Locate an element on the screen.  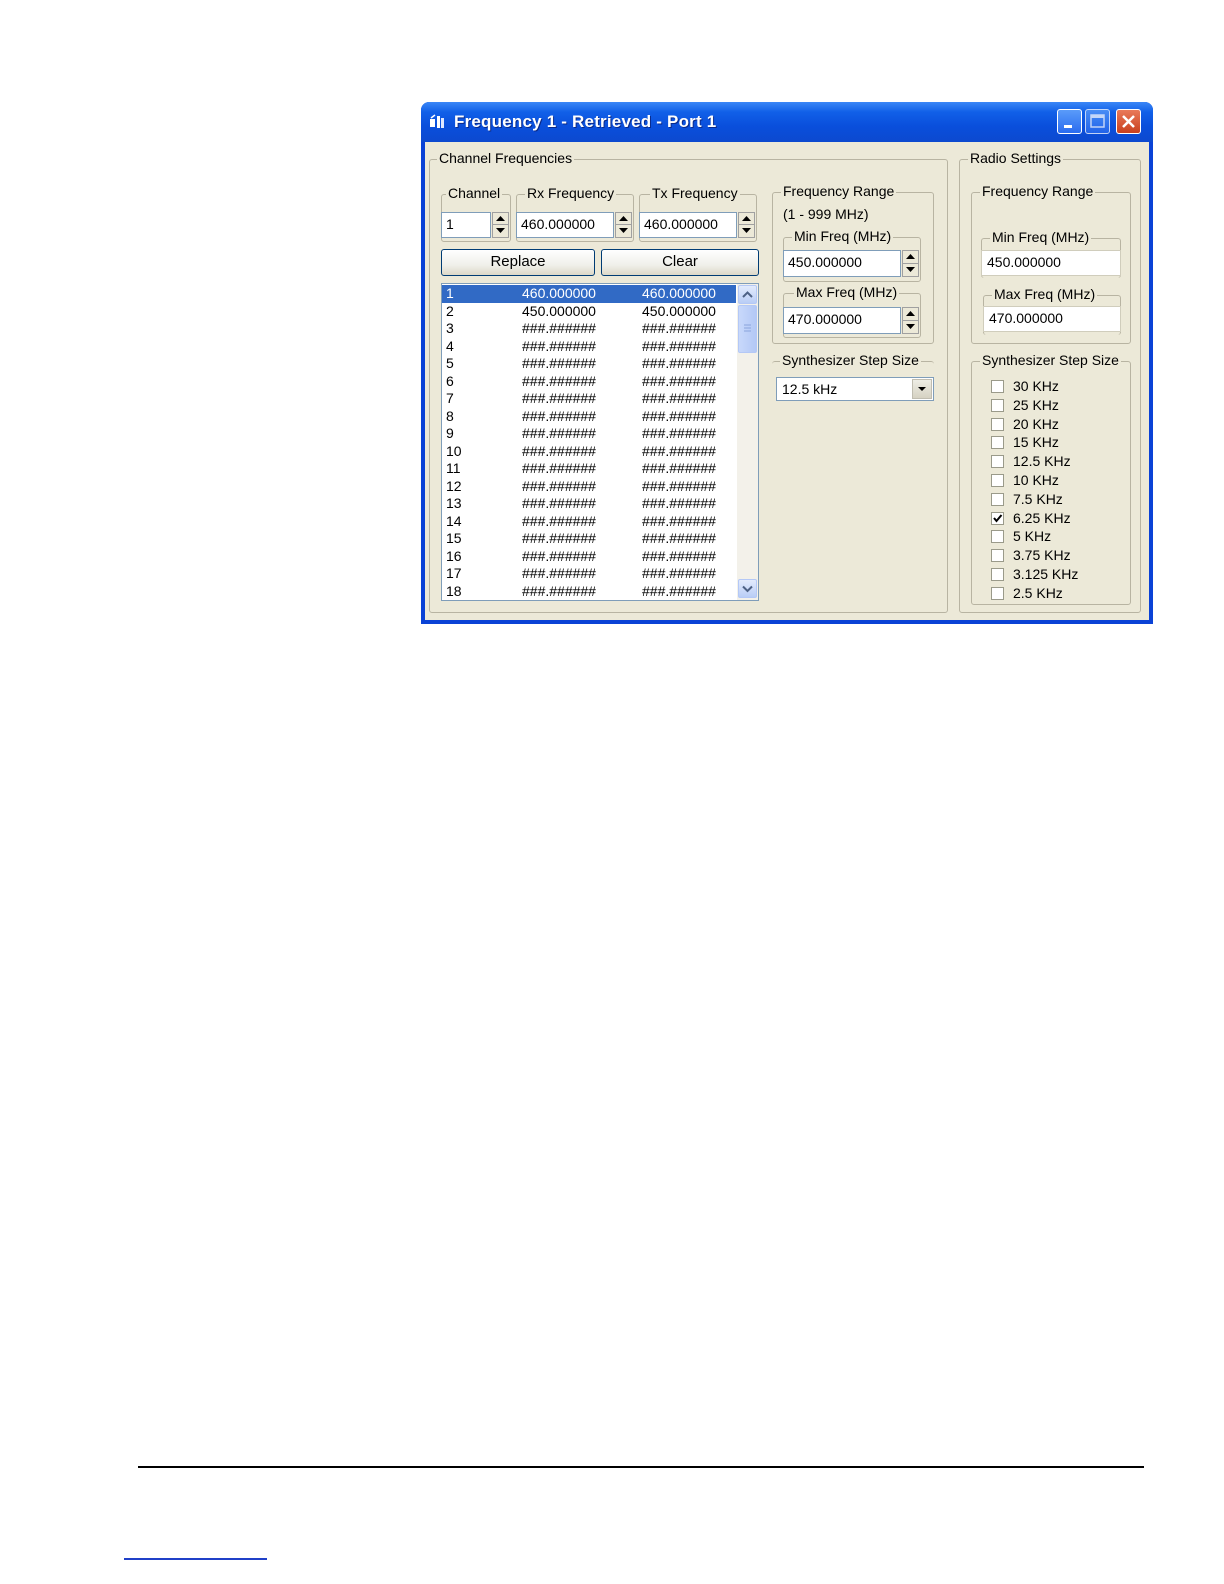
channel-list-row: 16 ###.###### ###.###### is located at coordinates (589, 557).